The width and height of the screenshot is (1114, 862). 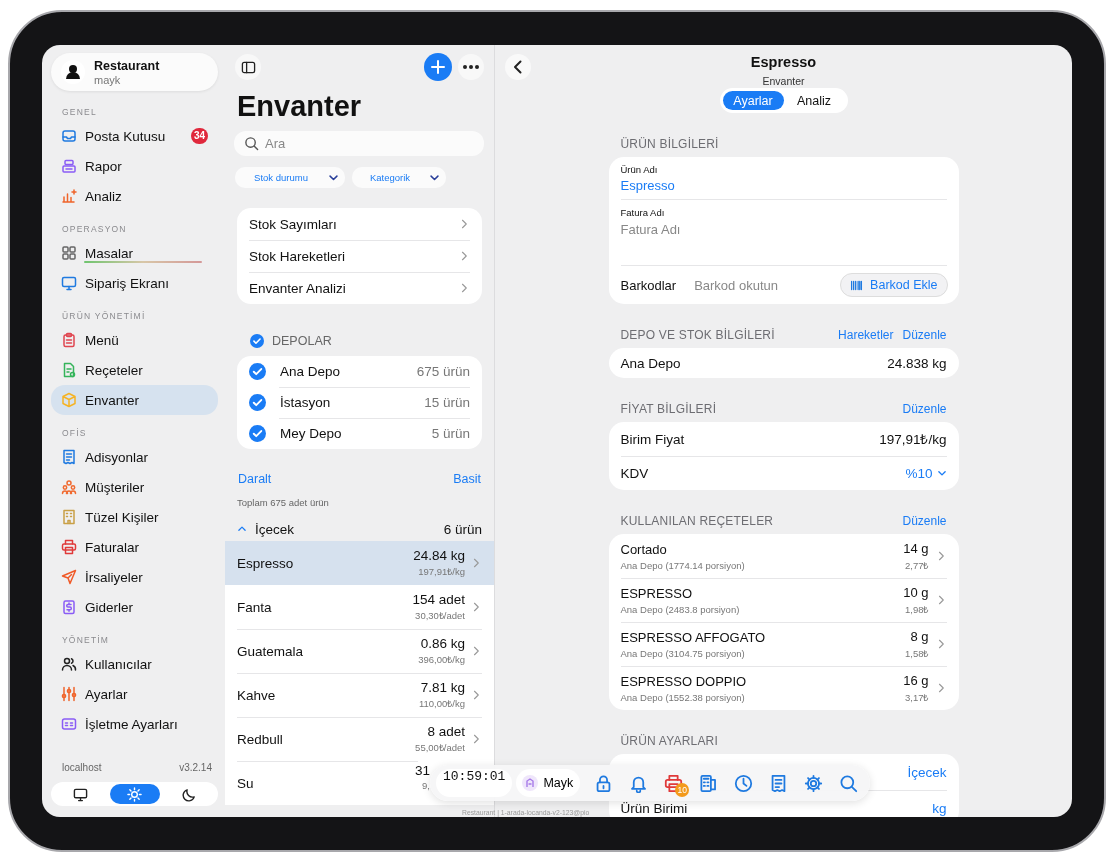 What do you see at coordinates (359, 224) in the screenshot?
I see `menu-row: Stok Sayımları` at bounding box center [359, 224].